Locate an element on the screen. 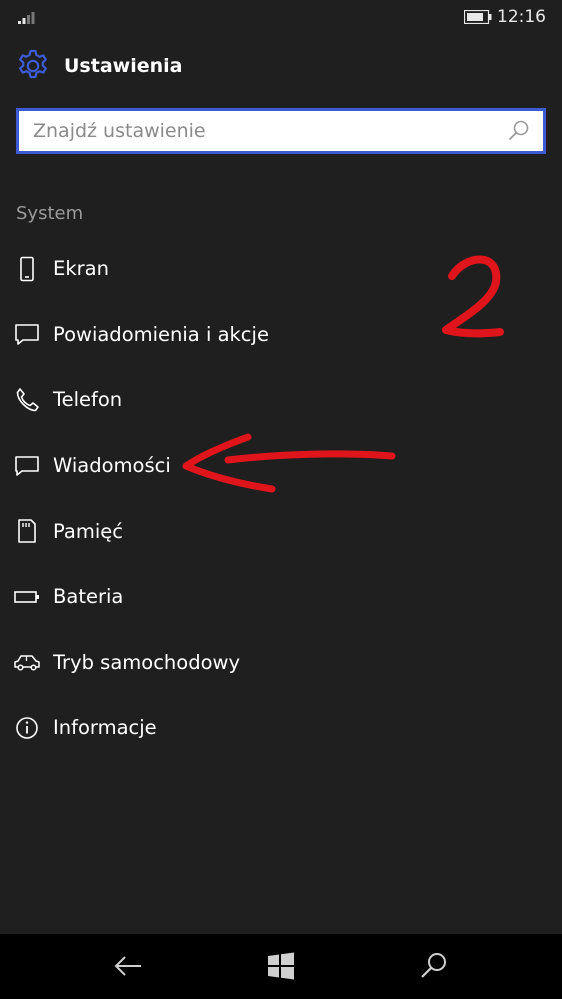 Image resolution: width=562 pixels, height=999 pixels. info-icon is located at coordinates (27, 728).